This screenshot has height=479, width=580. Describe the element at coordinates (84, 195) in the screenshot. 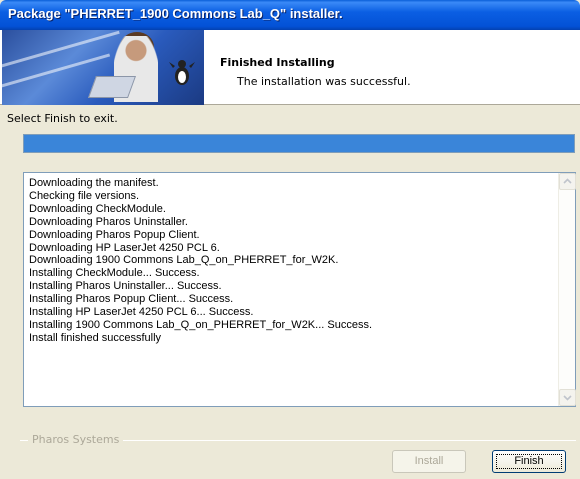

I see `log-line: Checking file versions.` at that location.